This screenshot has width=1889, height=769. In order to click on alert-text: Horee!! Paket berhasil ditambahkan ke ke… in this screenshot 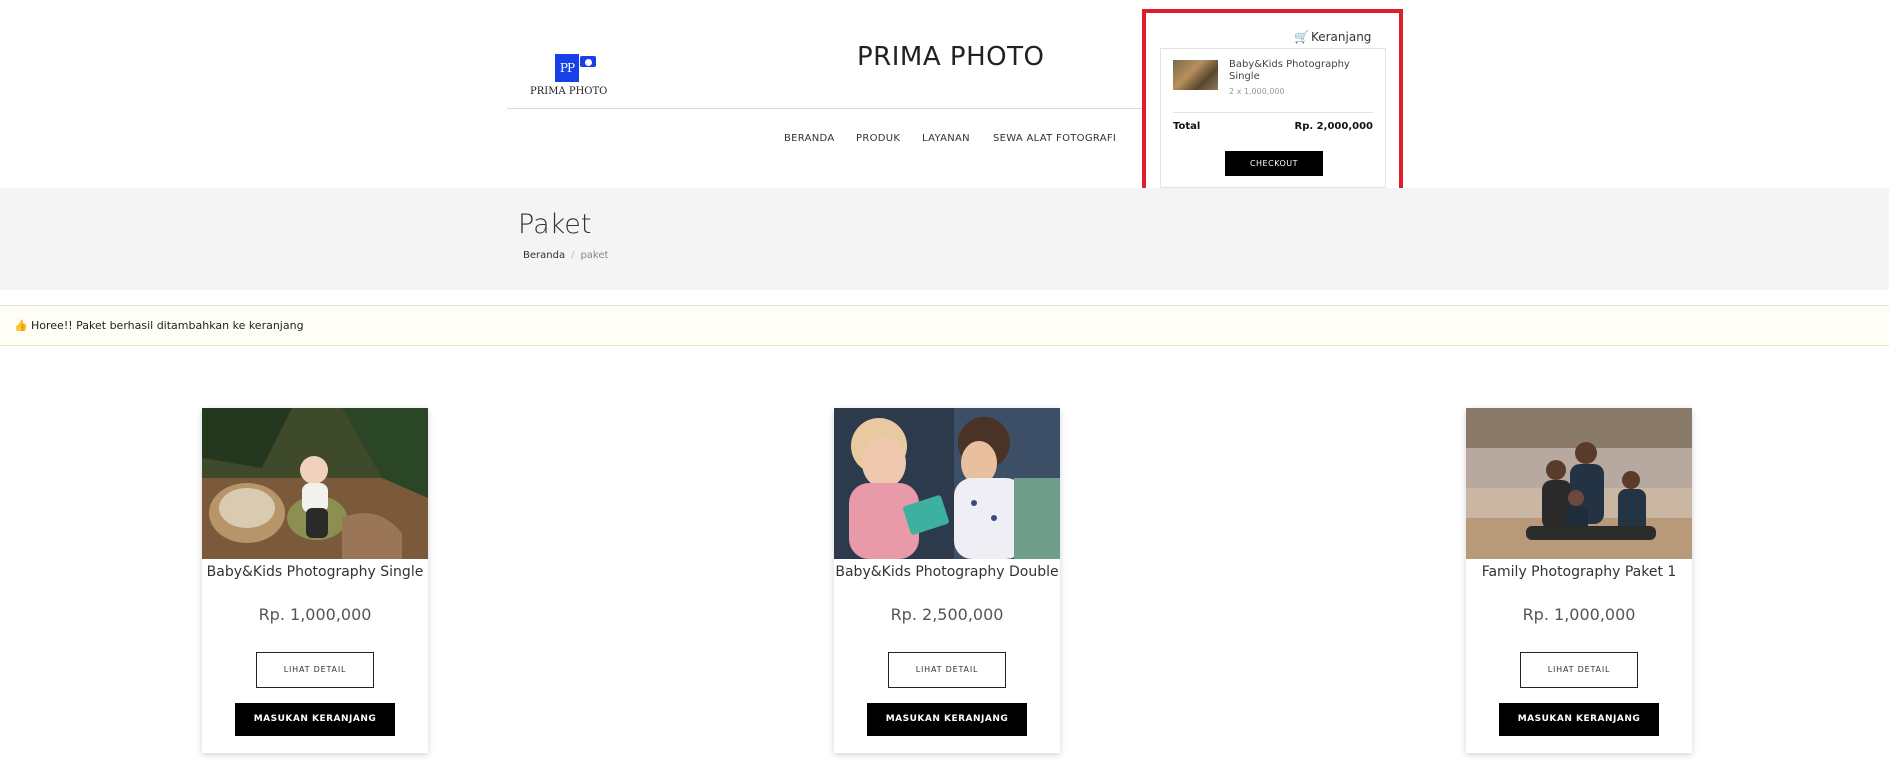, I will do `click(167, 325)`.